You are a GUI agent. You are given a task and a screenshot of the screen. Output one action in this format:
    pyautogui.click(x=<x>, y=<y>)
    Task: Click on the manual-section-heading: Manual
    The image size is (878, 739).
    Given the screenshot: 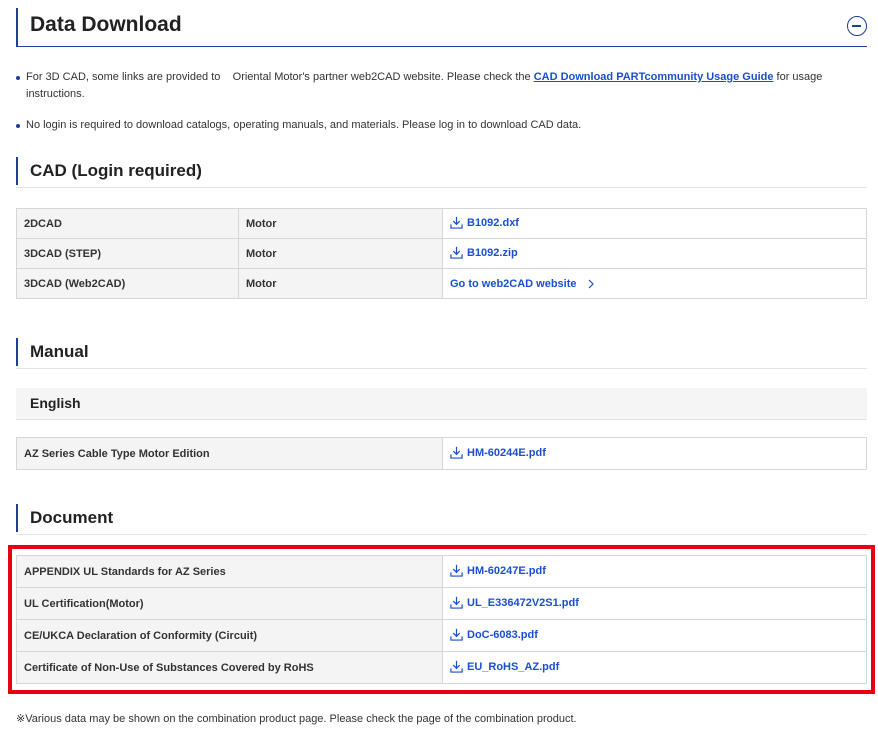 What is the action you would take?
    pyautogui.click(x=441, y=353)
    